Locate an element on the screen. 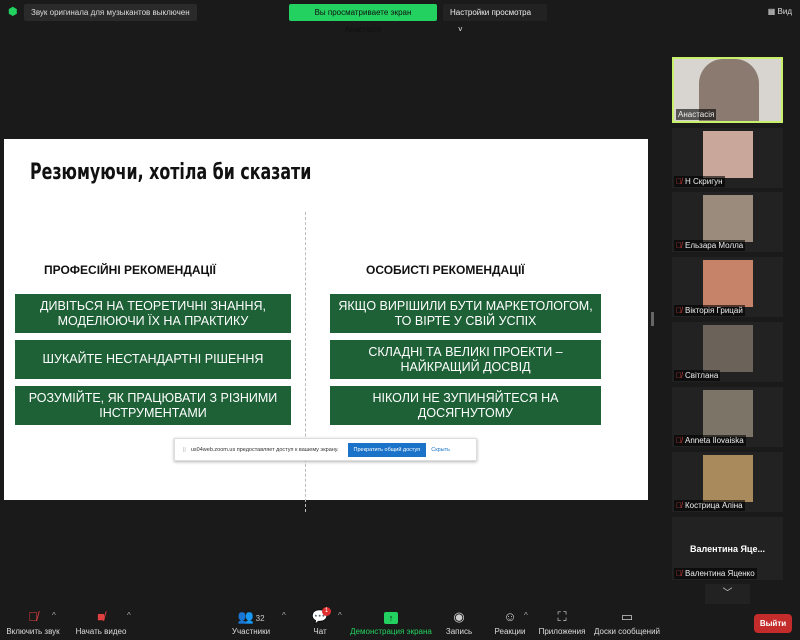  participant-tile: 🎙̸ Ельзара Молла is located at coordinates (727, 222).